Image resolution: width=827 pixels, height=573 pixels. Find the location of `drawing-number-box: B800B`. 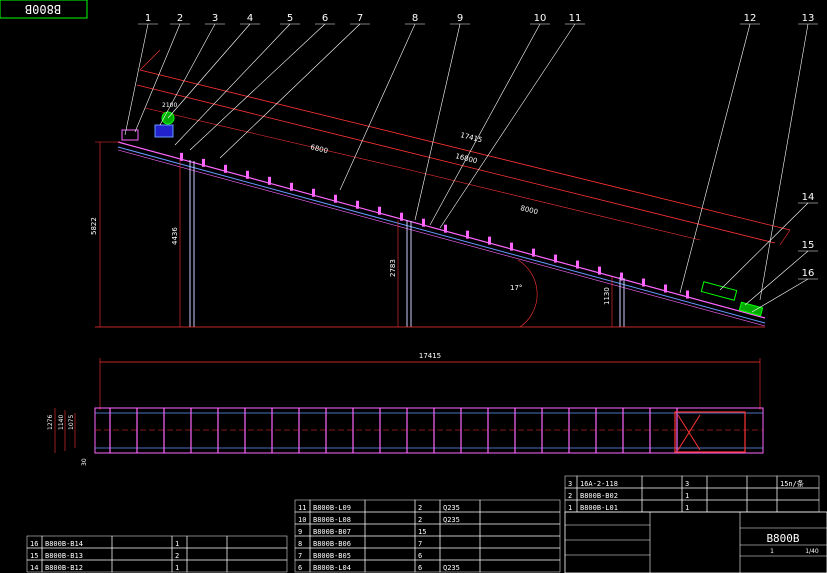

drawing-number-box: B800B is located at coordinates (44, 9).